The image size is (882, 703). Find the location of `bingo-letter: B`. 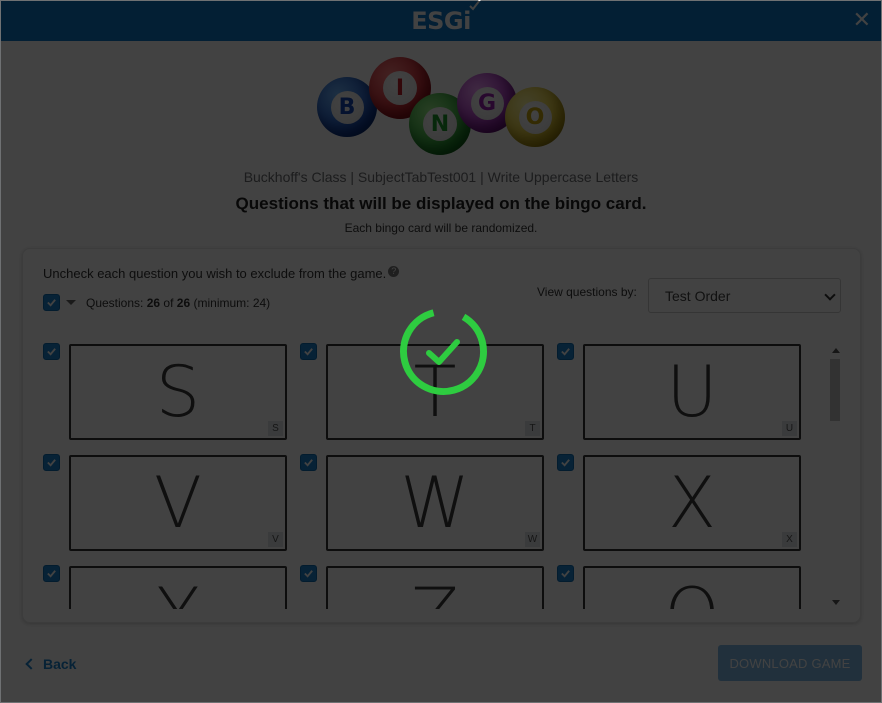

bingo-letter: B is located at coordinates (347, 107).